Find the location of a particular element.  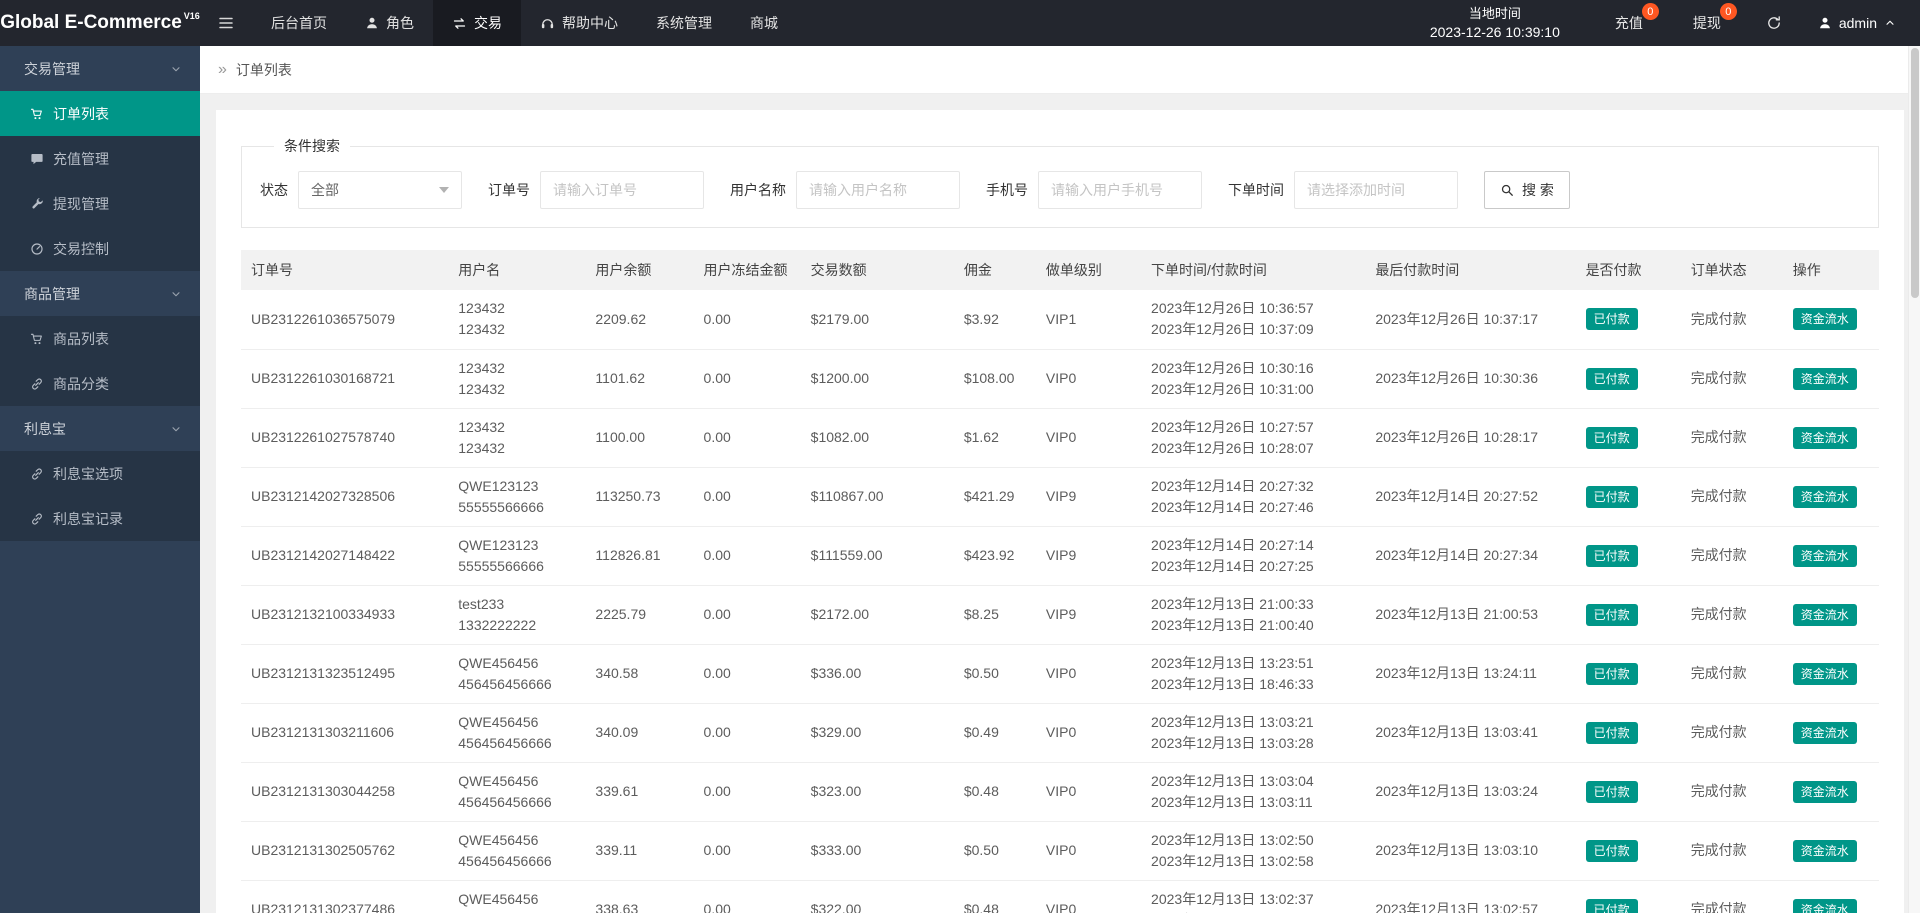

nav-item-trade: 交易 is located at coordinates (477, 23).